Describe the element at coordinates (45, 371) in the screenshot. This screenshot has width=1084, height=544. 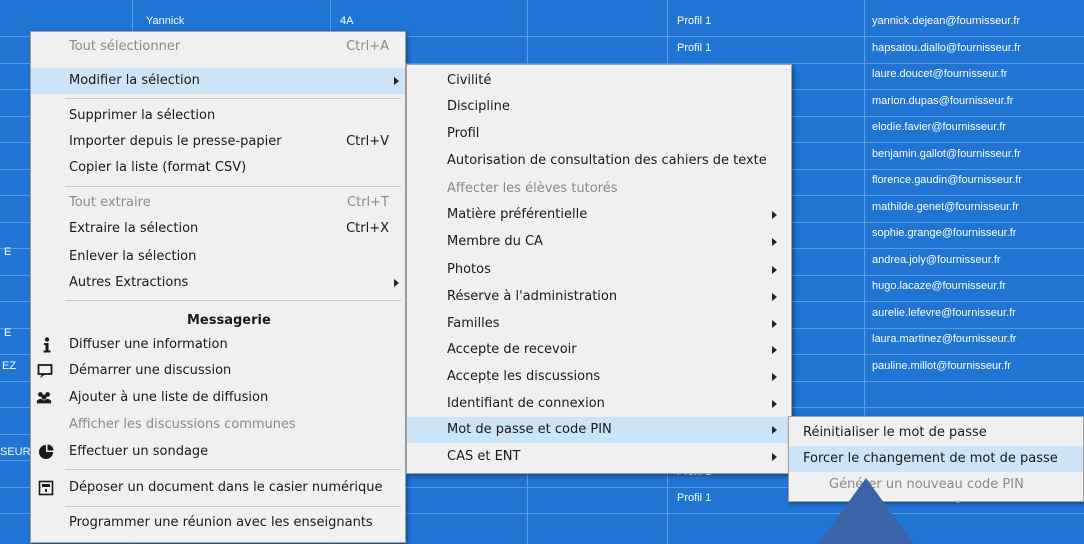
I see `chat-bubble-icon` at that location.